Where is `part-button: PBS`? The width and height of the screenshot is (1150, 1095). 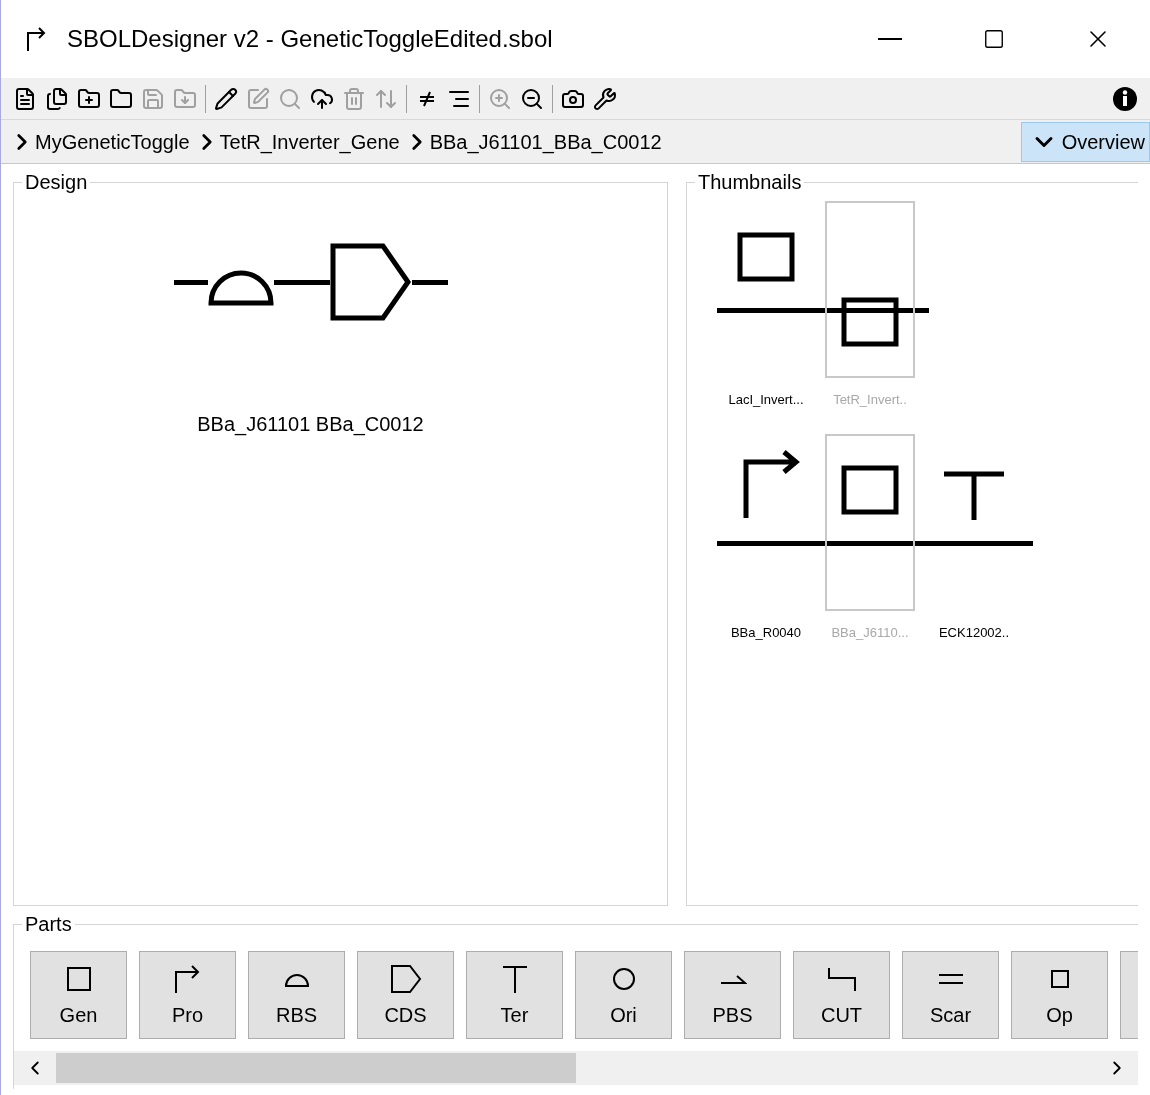
part-button: PBS is located at coordinates (732, 995).